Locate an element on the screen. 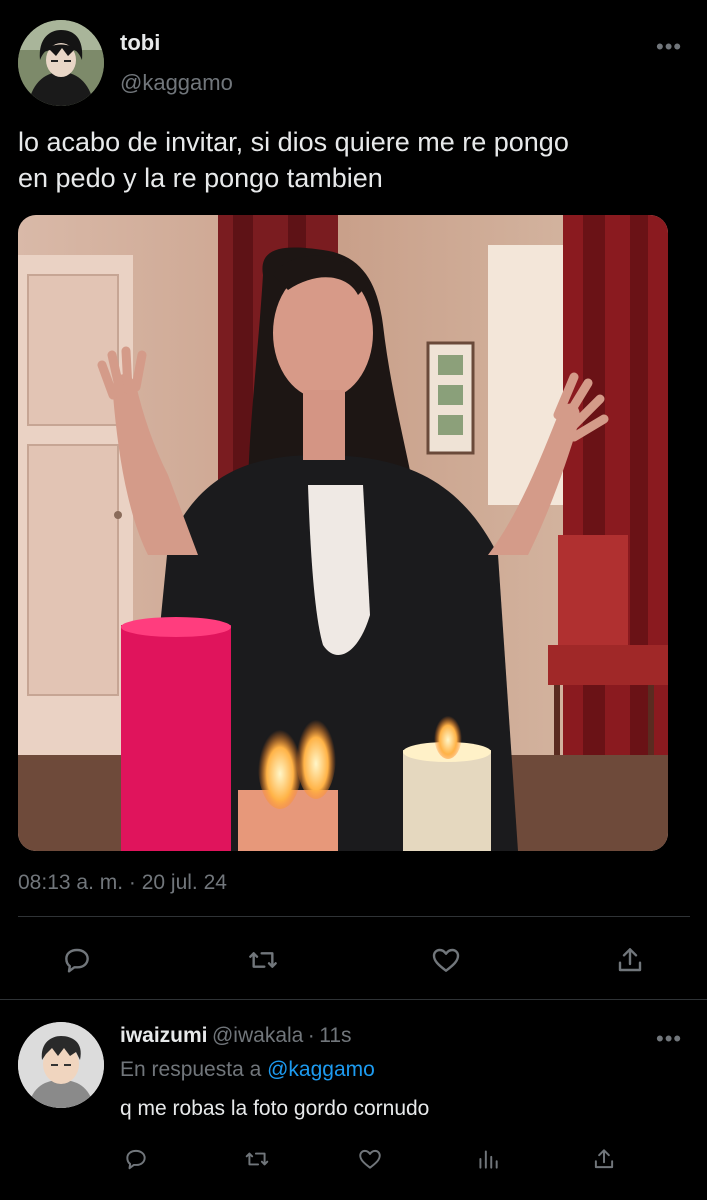  reply-context-label: En respuesta a is located at coordinates (191, 1069).